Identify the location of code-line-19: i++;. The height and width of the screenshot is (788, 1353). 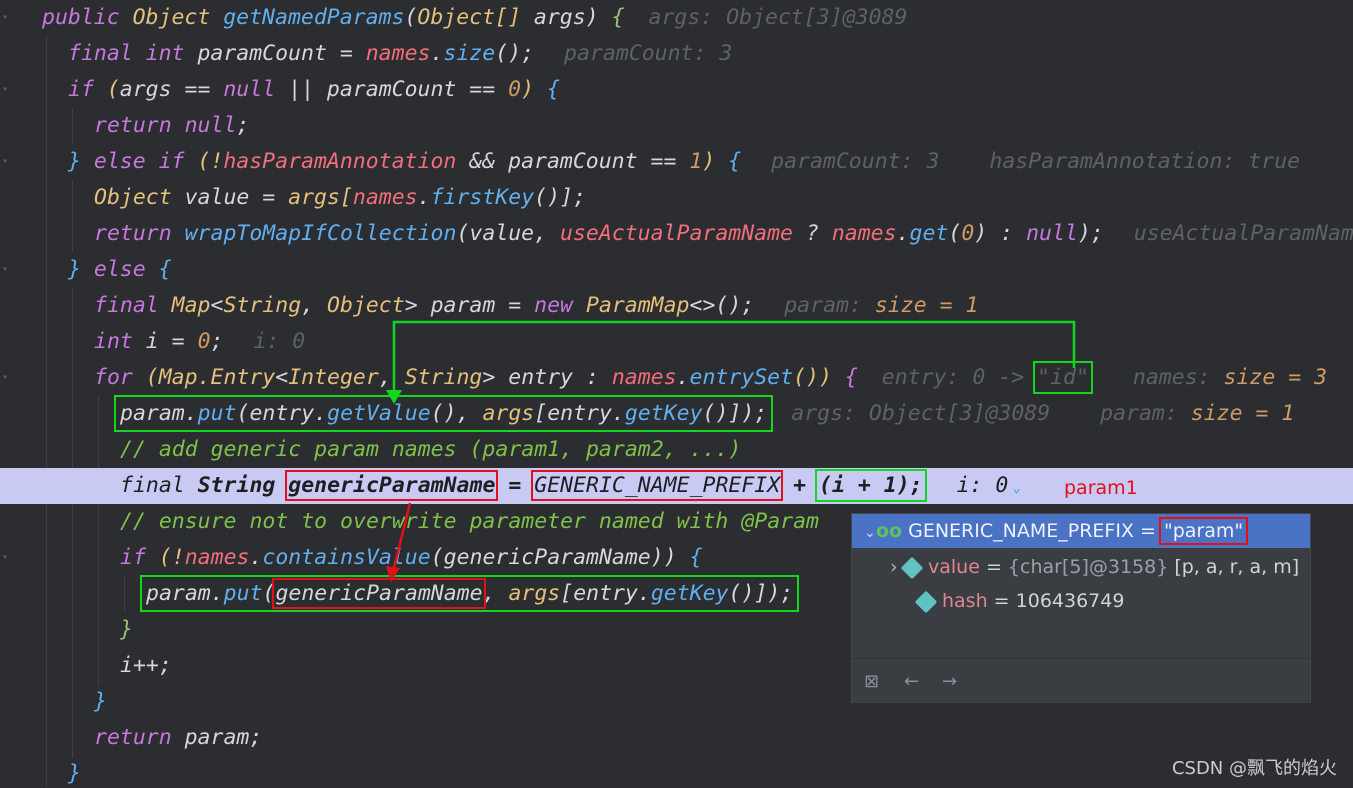
(146, 666).